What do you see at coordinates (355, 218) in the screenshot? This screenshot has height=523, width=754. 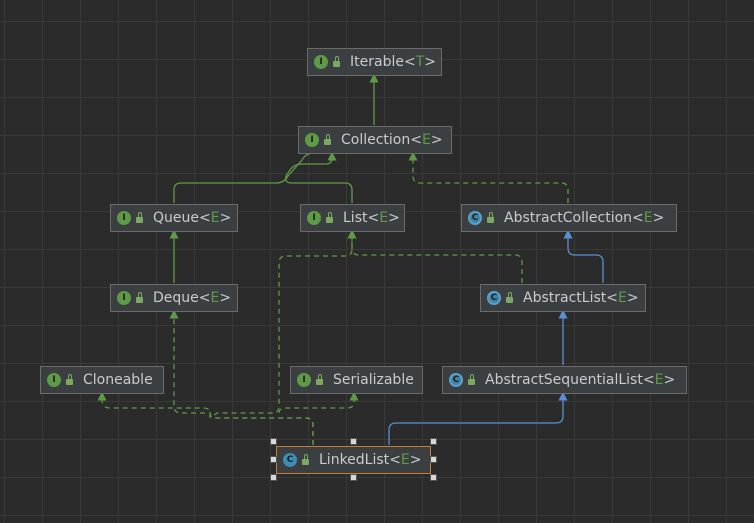 I see `node-name: List` at bounding box center [355, 218].